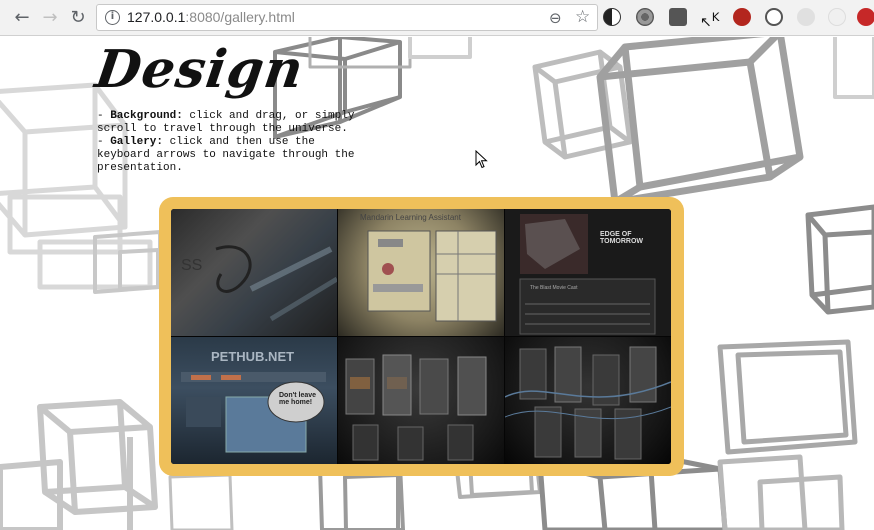  I want to click on page-title: Design, so click(199, 69).